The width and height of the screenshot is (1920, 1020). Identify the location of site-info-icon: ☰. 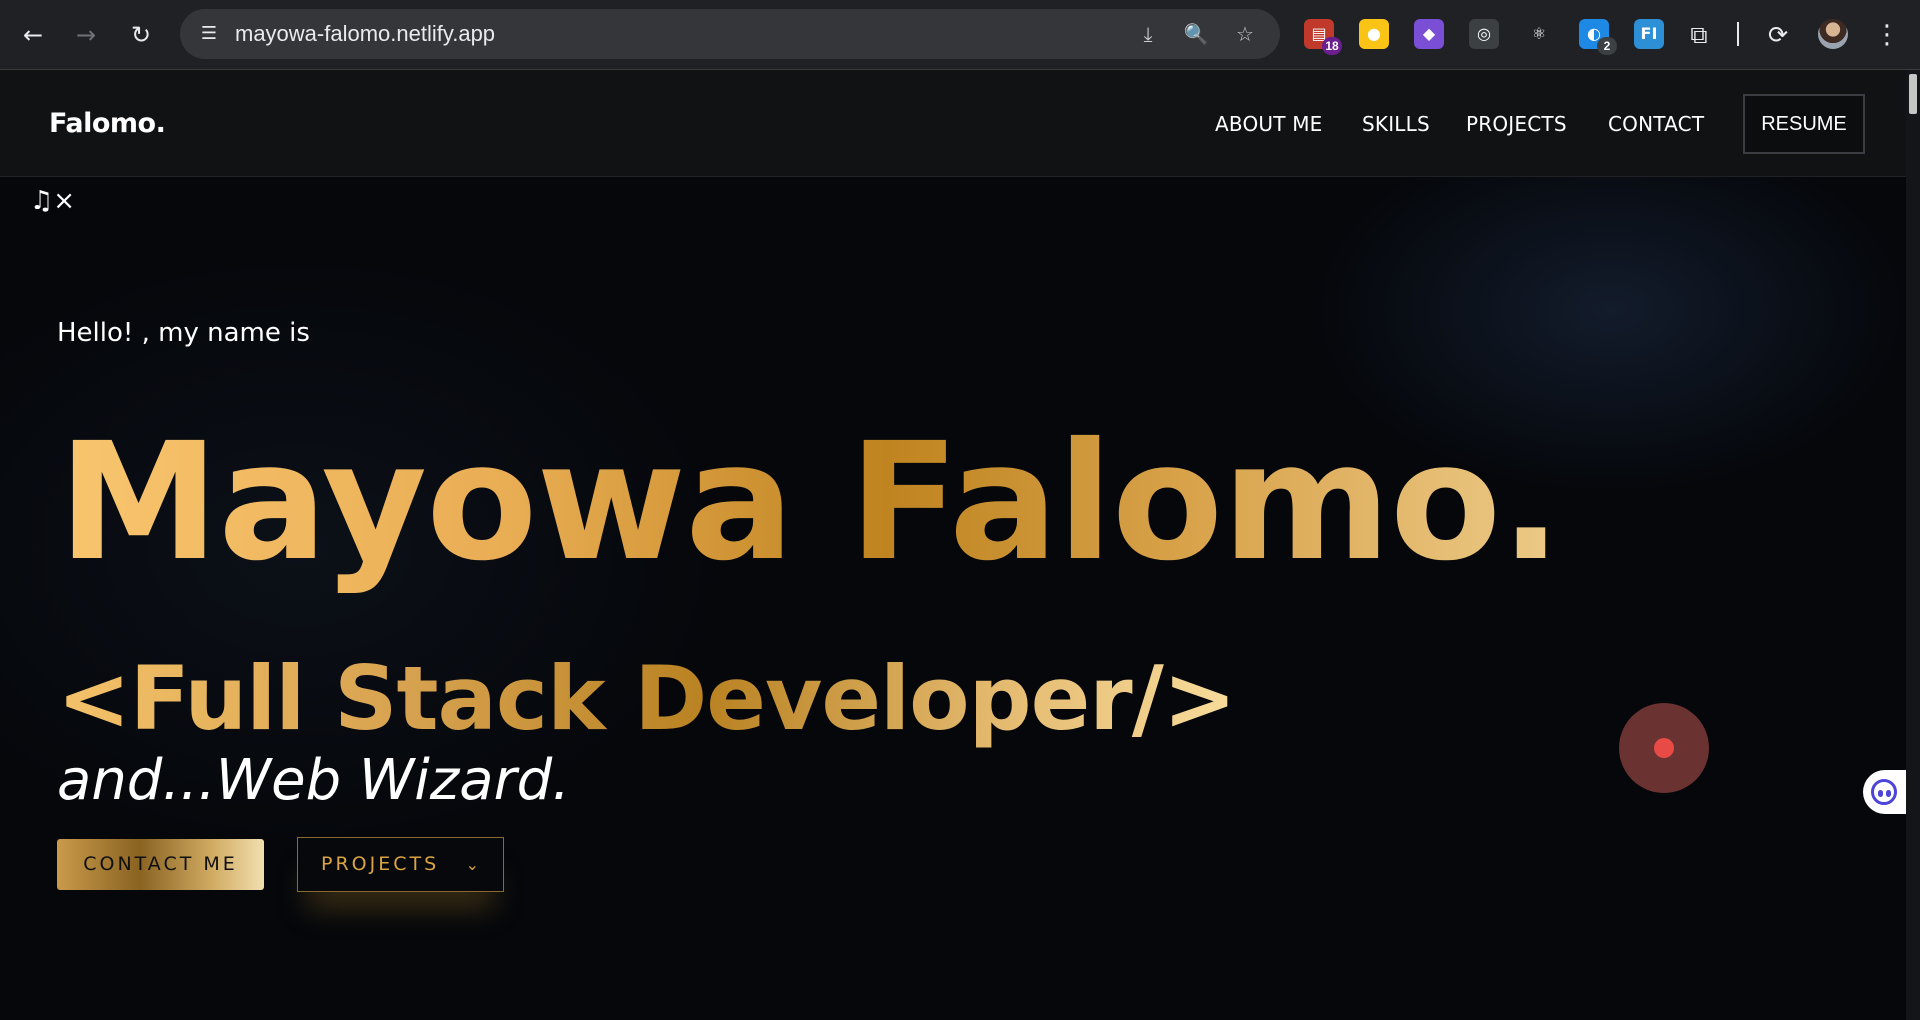
(209, 34).